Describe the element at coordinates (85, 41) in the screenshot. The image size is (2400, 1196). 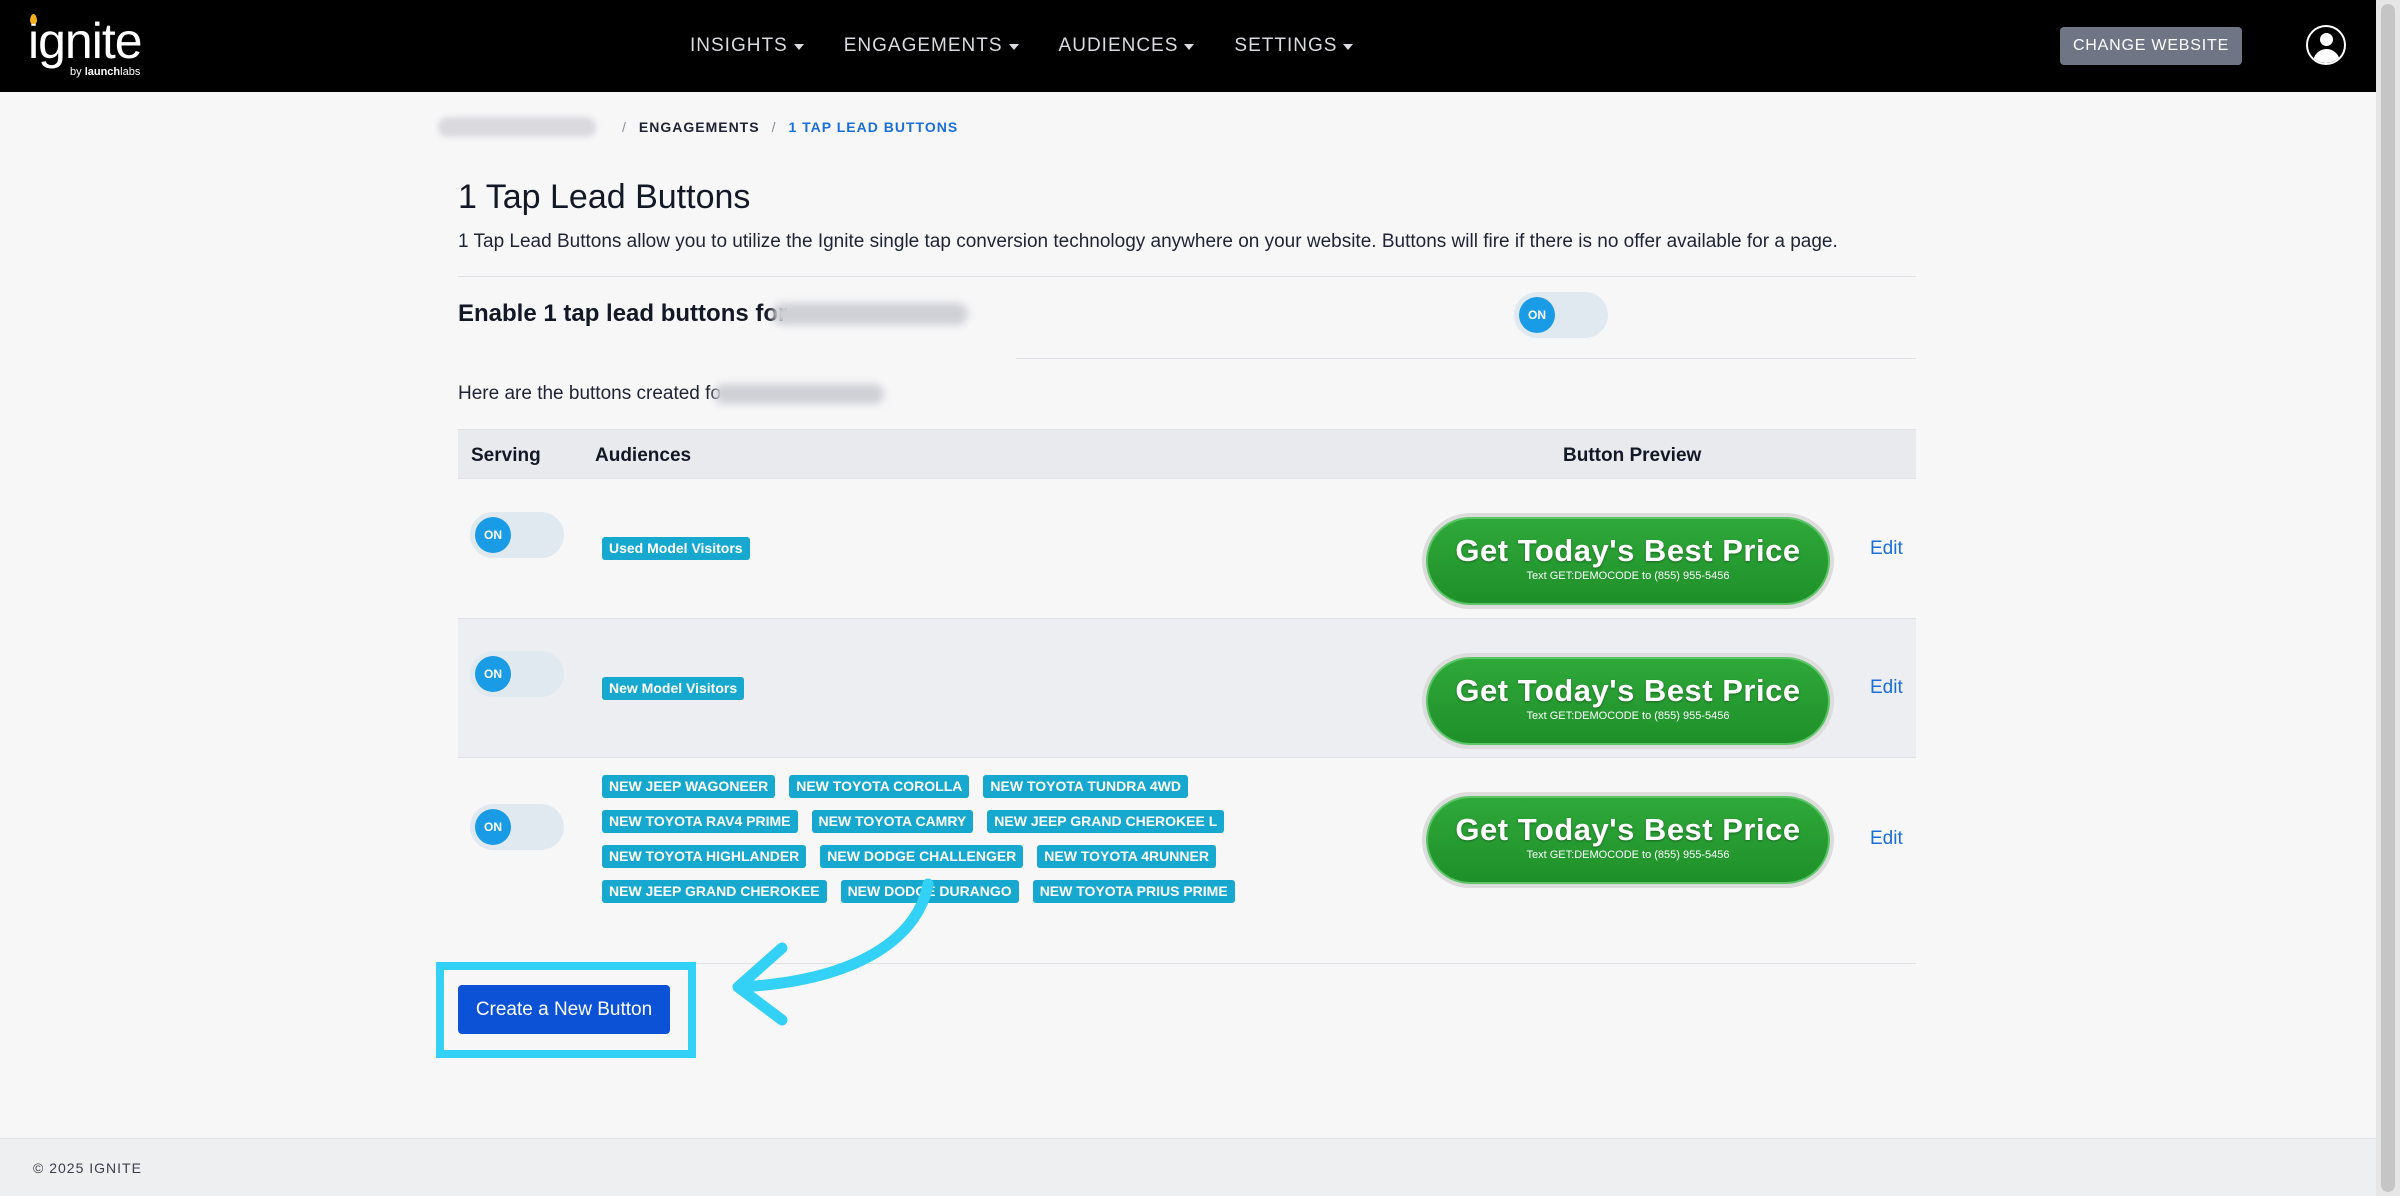
I see `logo-text: ignite` at that location.